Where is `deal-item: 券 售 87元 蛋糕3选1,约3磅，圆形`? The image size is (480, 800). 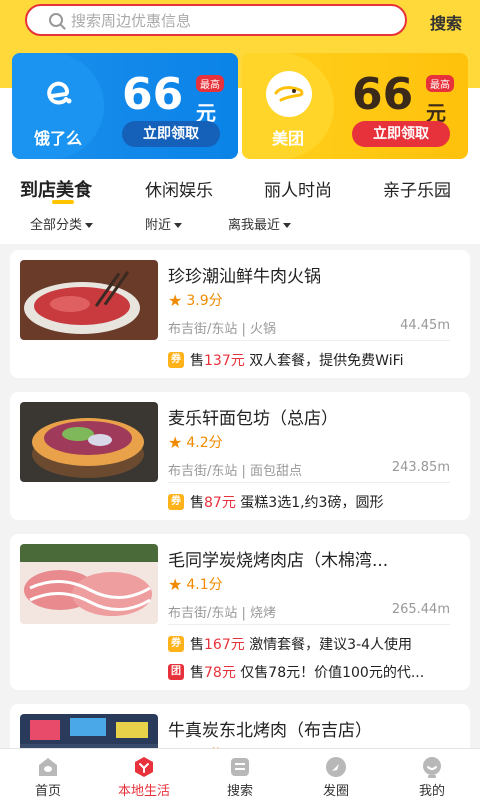
deal-item: 券 售 87元 蛋糕3选1,约3磅，圆形 is located at coordinates (275, 502).